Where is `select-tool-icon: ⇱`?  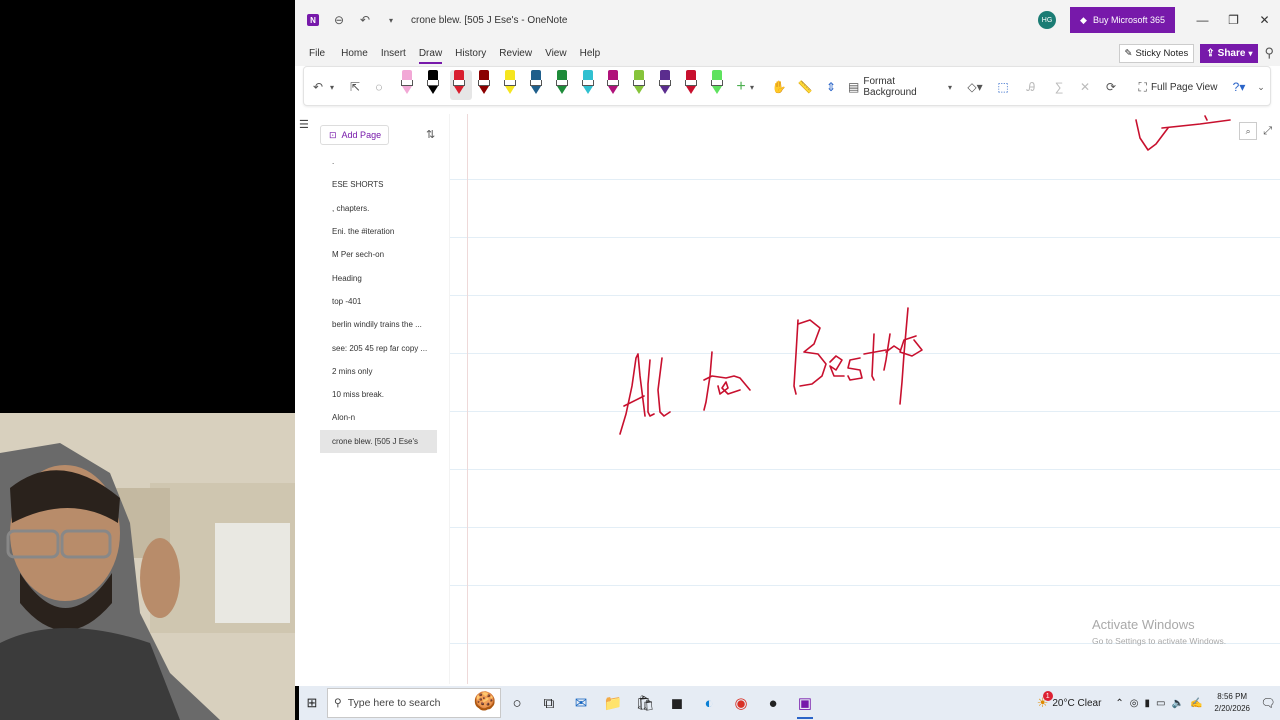
select-tool-icon: ⇱ is located at coordinates (355, 87).